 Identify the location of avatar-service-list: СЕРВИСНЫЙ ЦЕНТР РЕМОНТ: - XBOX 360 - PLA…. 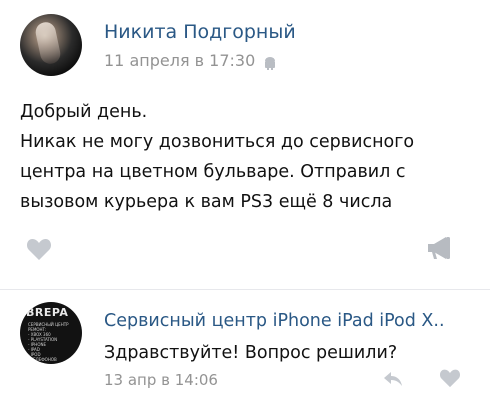
(52, 342).